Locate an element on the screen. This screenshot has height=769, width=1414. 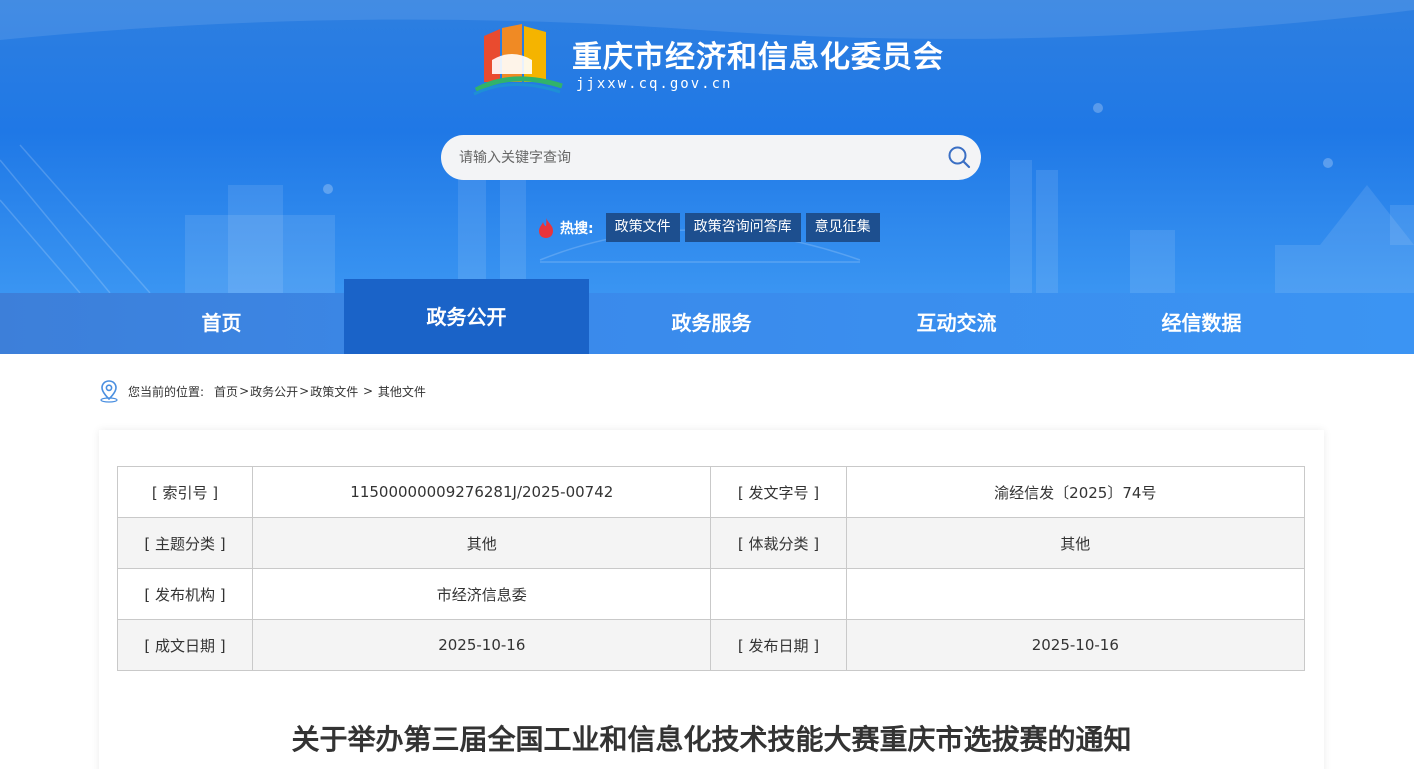
meta-key: [ 发布日期 ] is located at coordinates (778, 645).